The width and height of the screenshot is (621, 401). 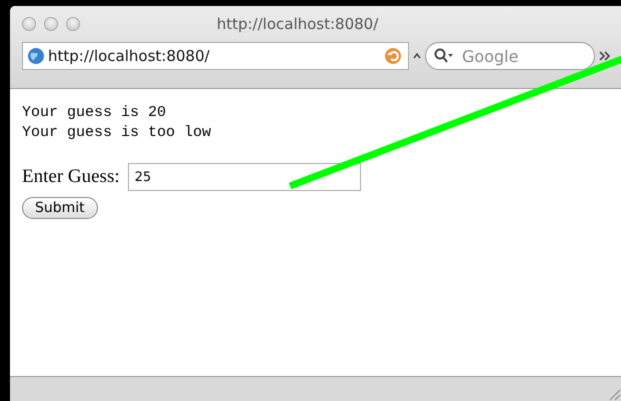 What do you see at coordinates (60, 208) in the screenshot?
I see `submit-button: Submit` at bounding box center [60, 208].